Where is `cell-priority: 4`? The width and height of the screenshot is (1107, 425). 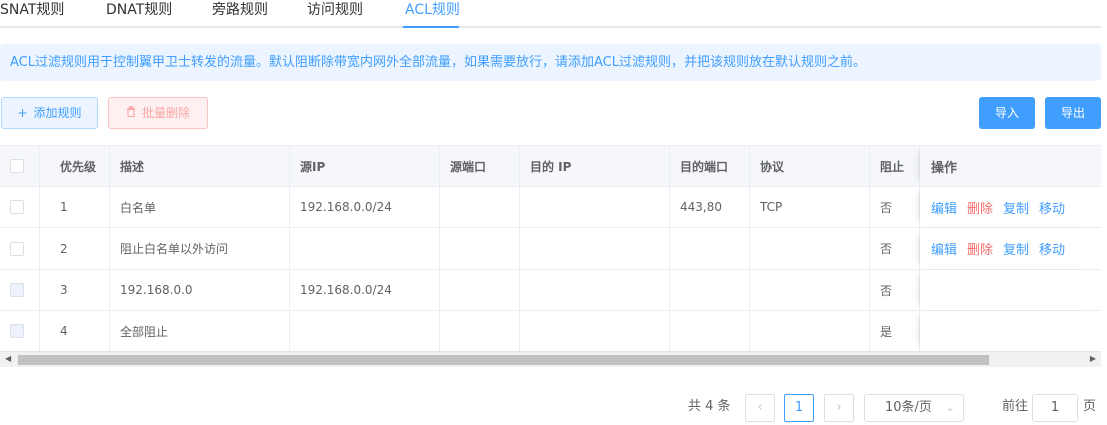 cell-priority: 4 is located at coordinates (80, 331).